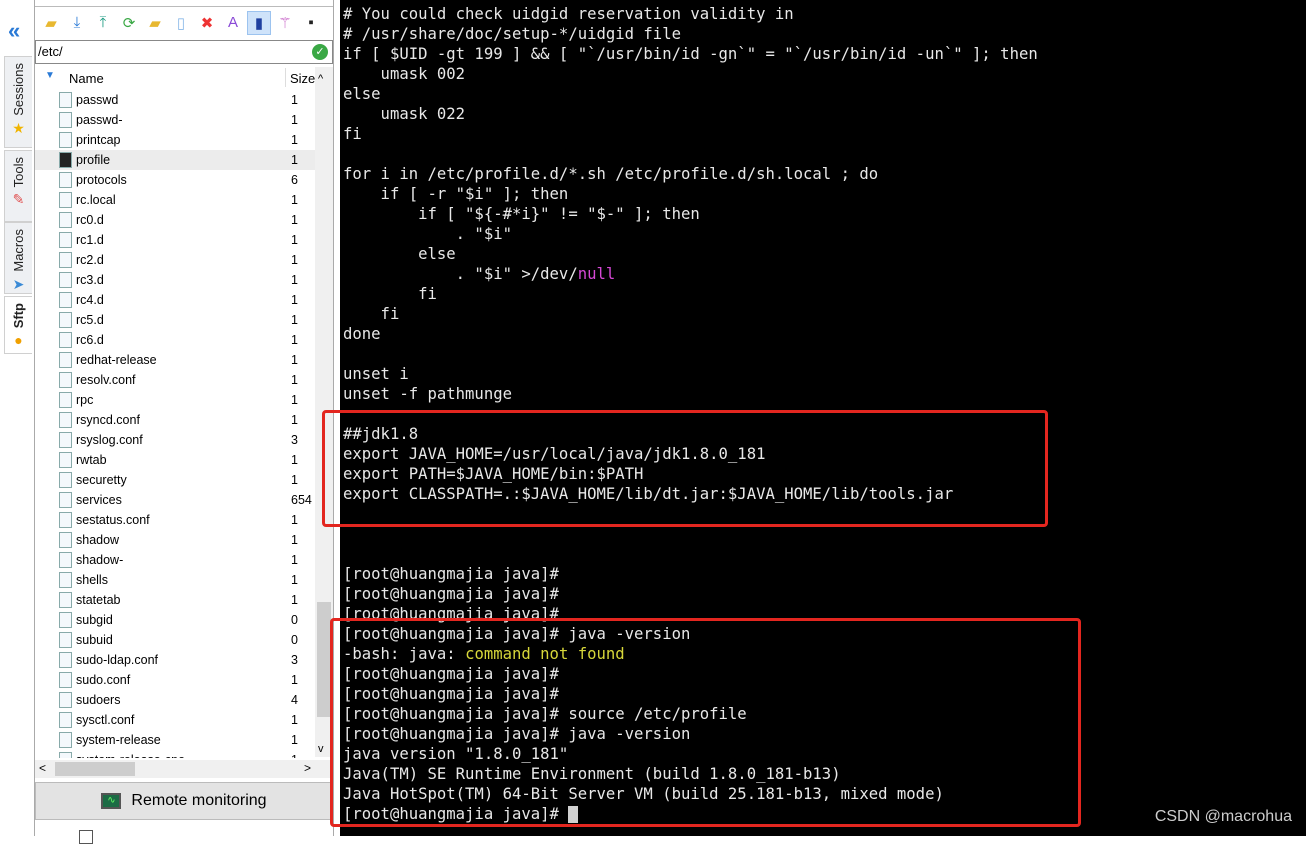 The width and height of the screenshot is (1306, 844). I want to click on file-row: profile 1, so click(175, 160).